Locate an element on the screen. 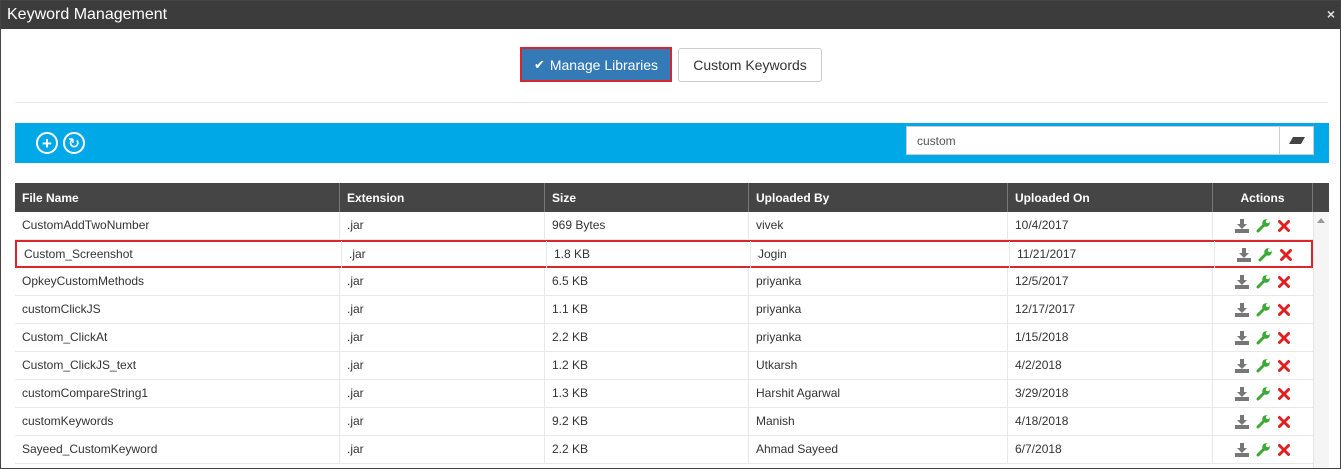  uploaded-on-cell: 4/18/2018 is located at coordinates (1110, 421).